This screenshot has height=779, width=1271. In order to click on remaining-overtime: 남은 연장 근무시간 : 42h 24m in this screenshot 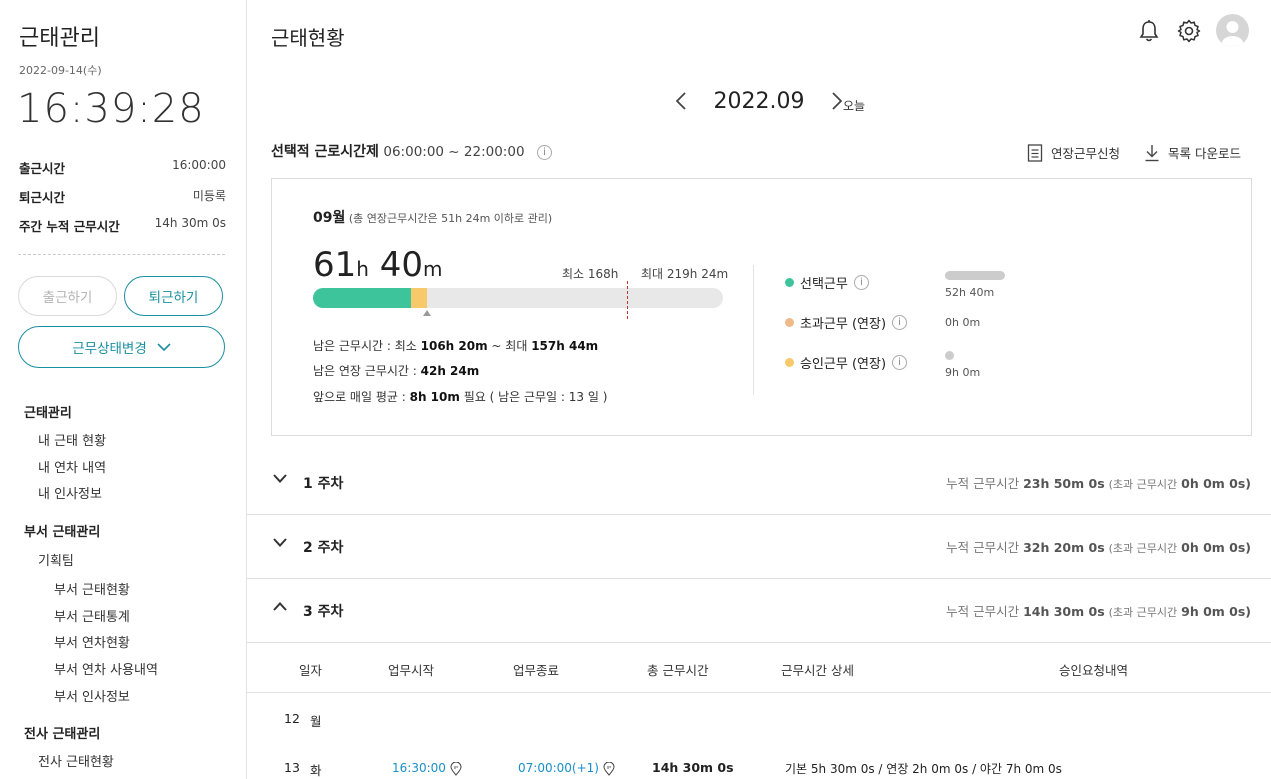, I will do `click(396, 370)`.